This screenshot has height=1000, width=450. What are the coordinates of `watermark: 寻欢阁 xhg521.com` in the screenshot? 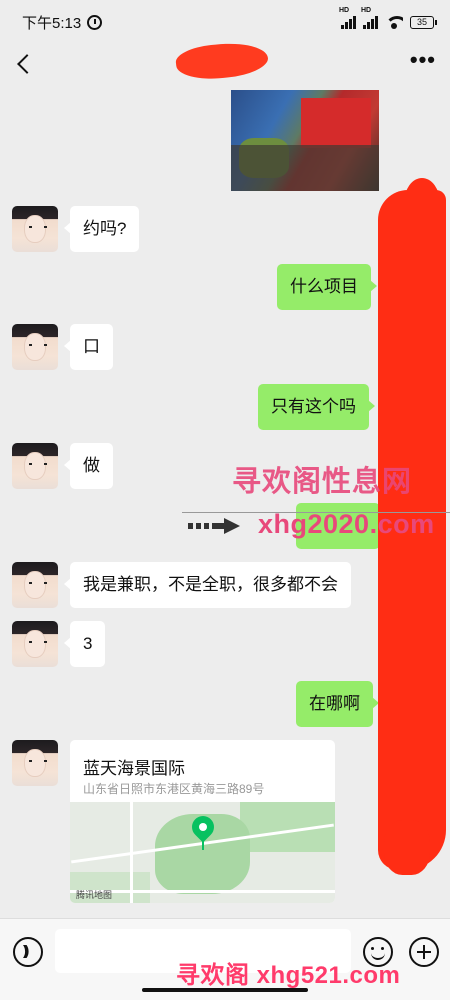 It's located at (288, 975).